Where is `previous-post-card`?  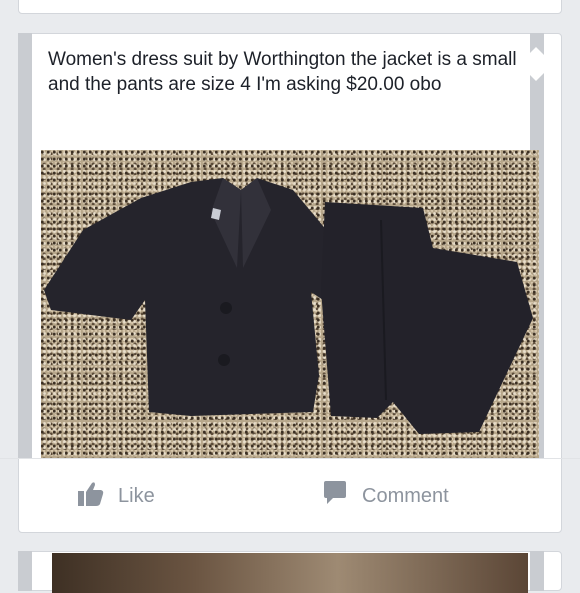
previous-post-card is located at coordinates (290, 7).